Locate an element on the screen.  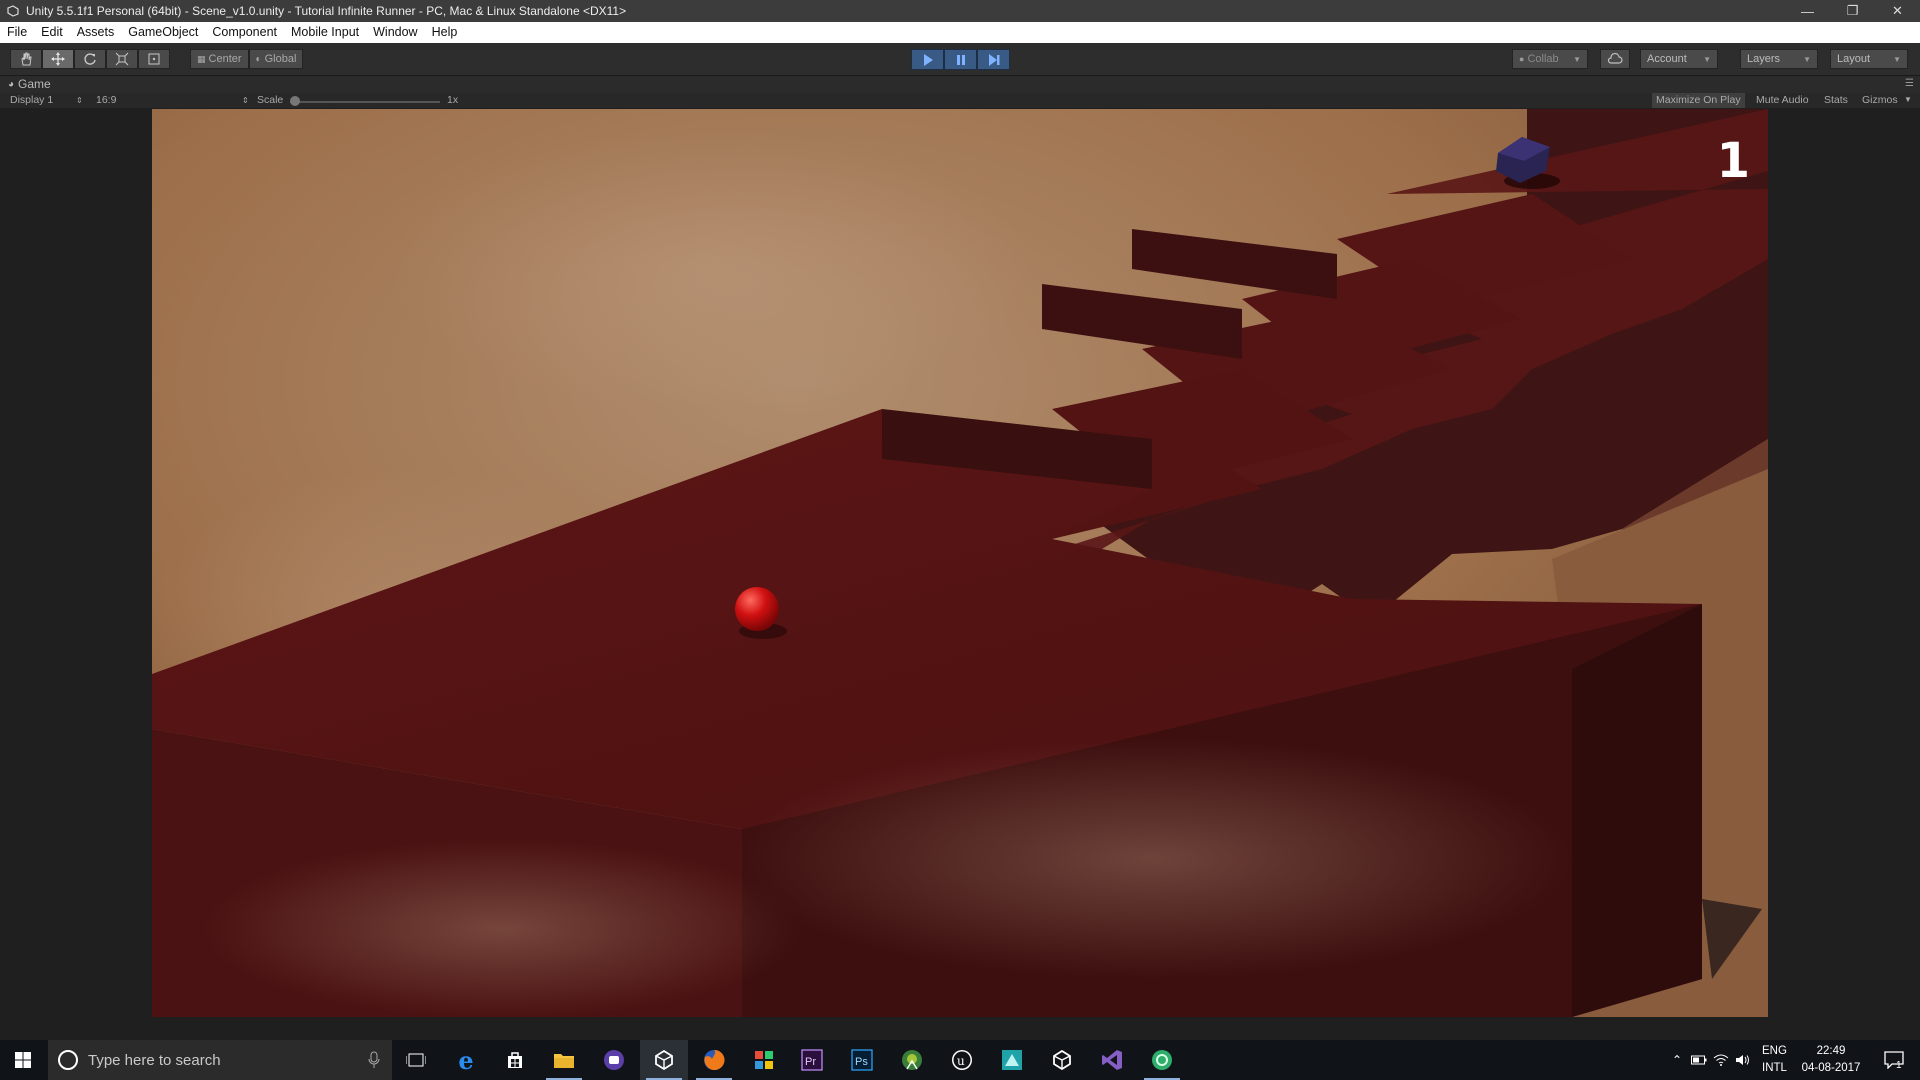
taskbar-file-explorer is located at coordinates (564, 1060).